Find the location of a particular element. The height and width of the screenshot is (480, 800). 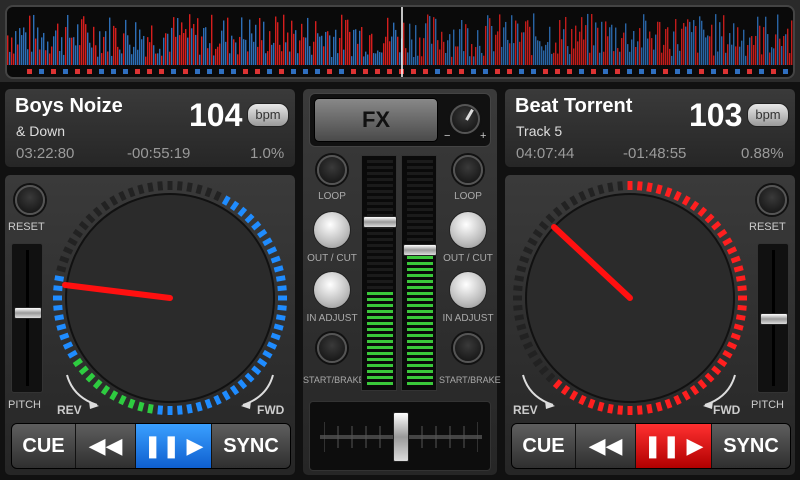

deck-right-pitch-percent: 0.88% is located at coordinates (762, 153).